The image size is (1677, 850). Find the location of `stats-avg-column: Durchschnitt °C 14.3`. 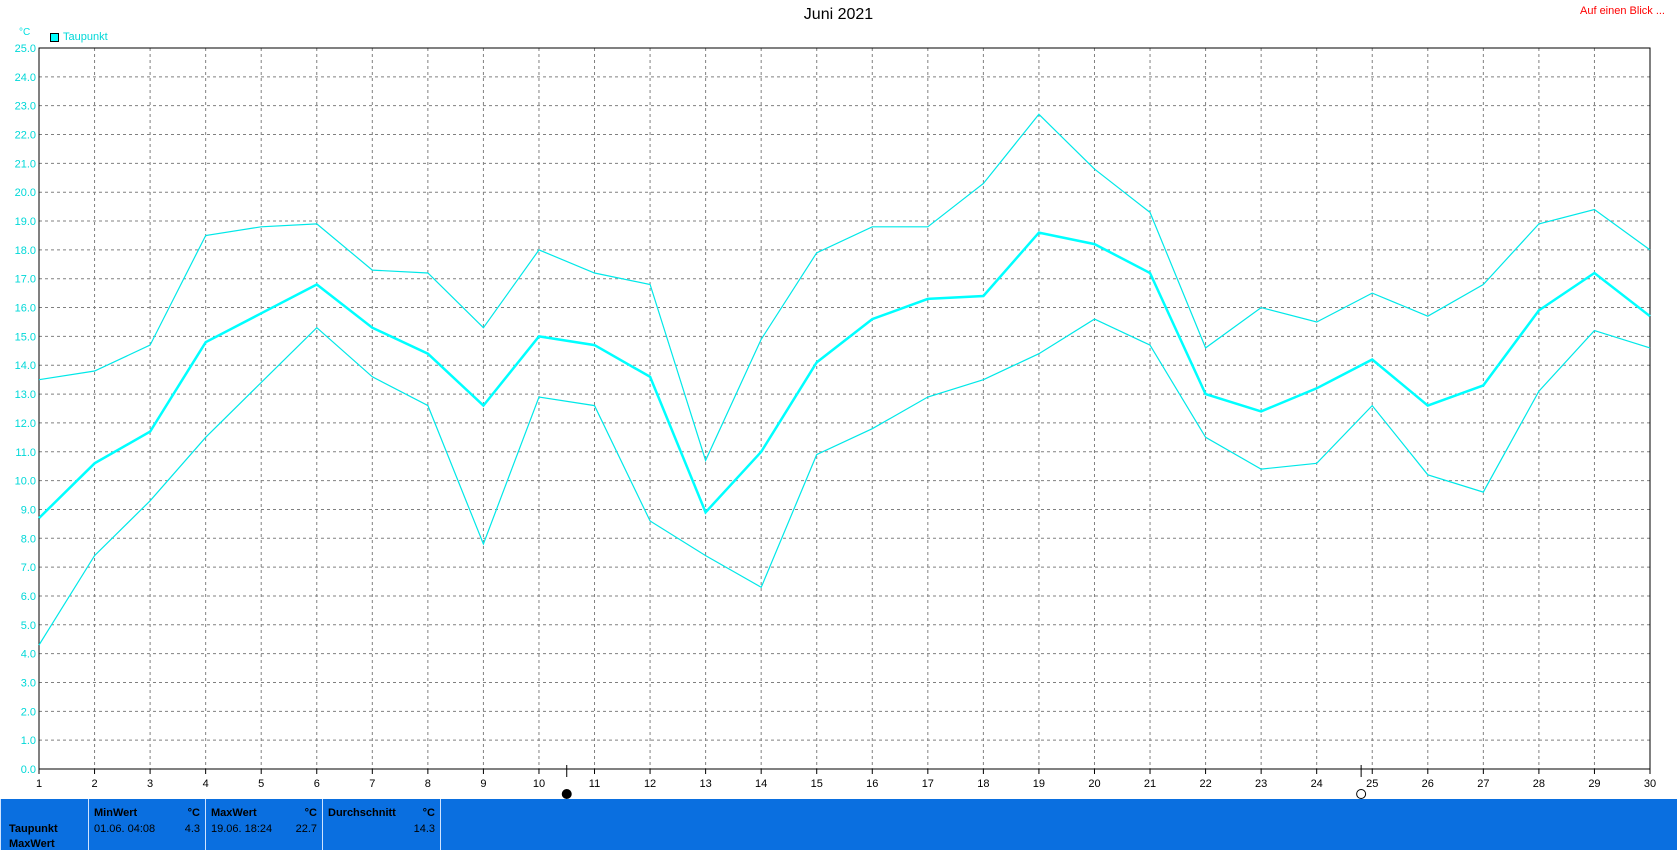

stats-avg-column: Durchschnitt °C 14.3 is located at coordinates (382, 824).